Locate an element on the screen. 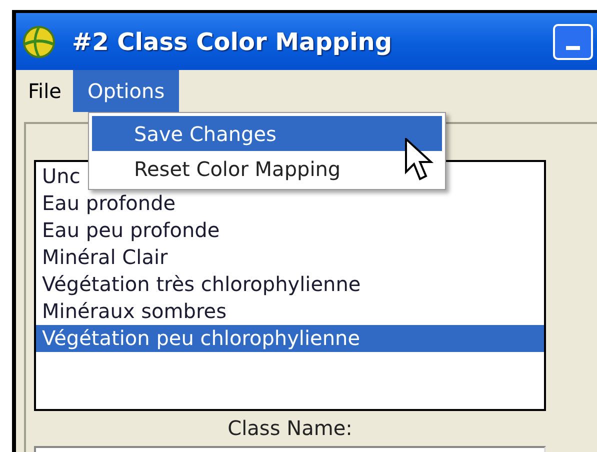  list-item: Minéral Clair is located at coordinates (290, 257).